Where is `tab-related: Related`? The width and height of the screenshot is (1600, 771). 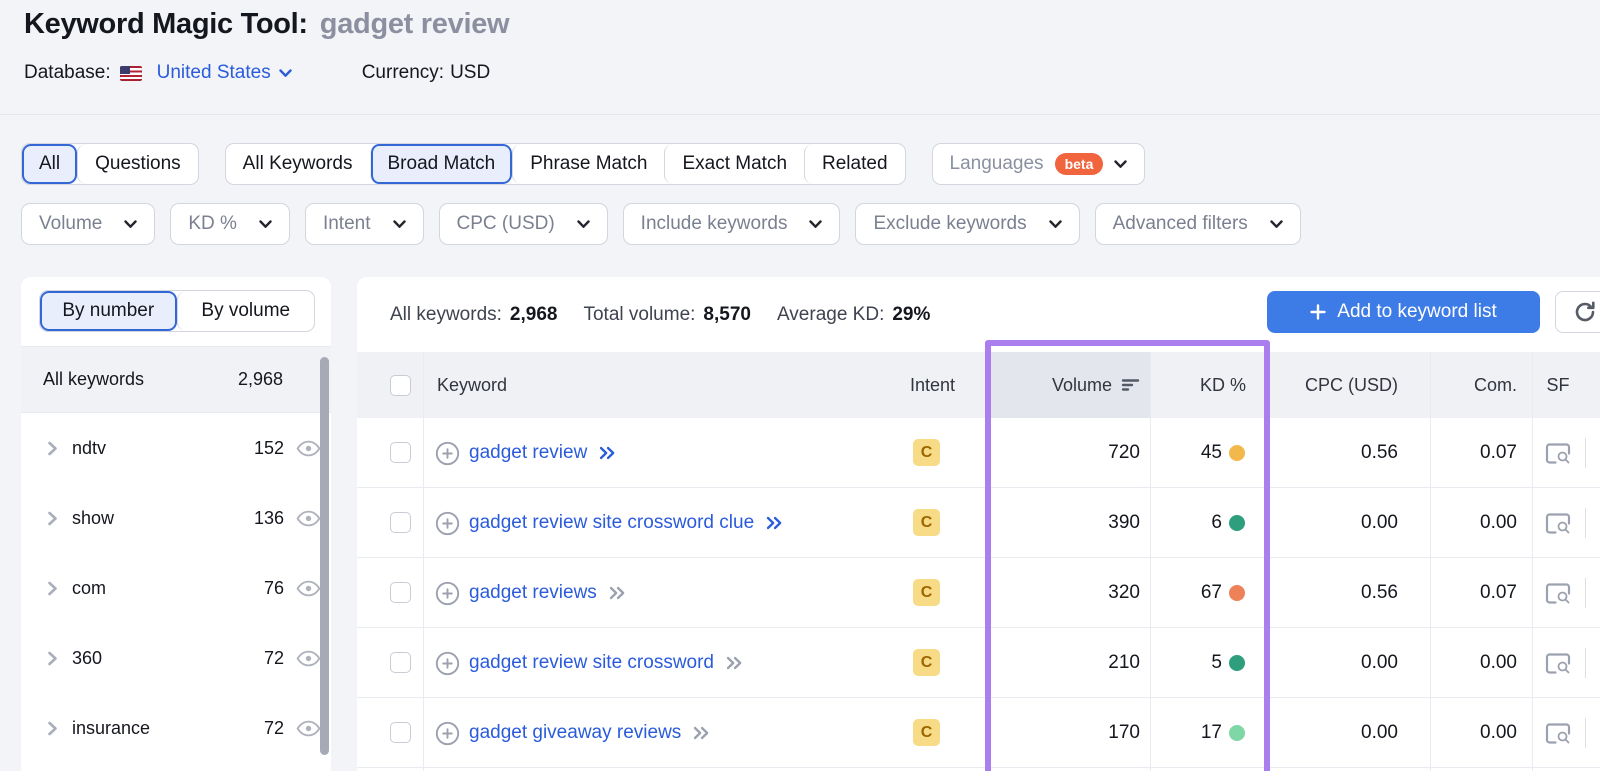
tab-related: Related is located at coordinates (854, 164).